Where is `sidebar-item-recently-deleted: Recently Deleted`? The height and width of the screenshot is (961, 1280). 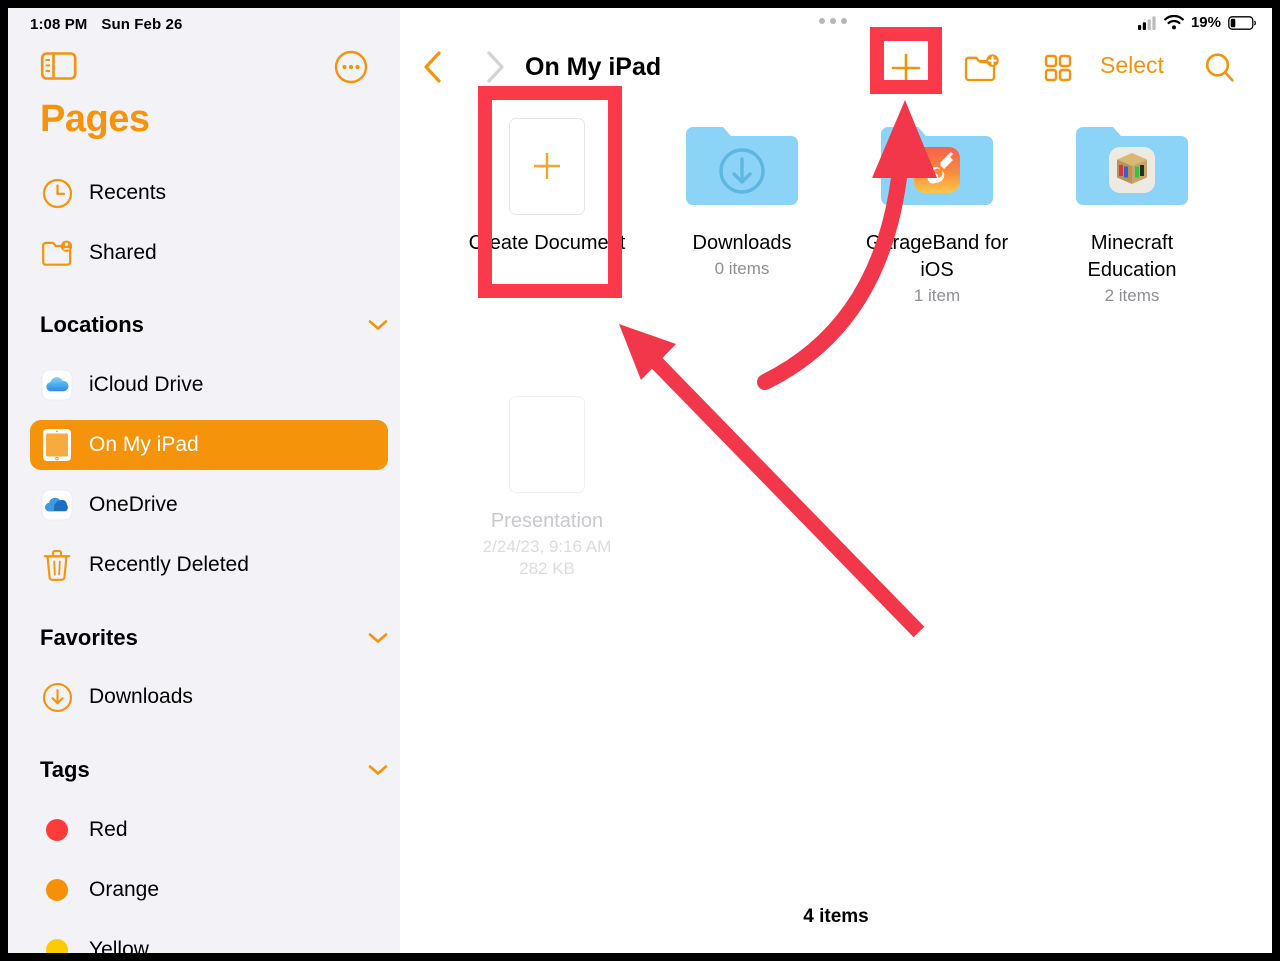
sidebar-item-recently-deleted: Recently Deleted is located at coordinates (209, 565).